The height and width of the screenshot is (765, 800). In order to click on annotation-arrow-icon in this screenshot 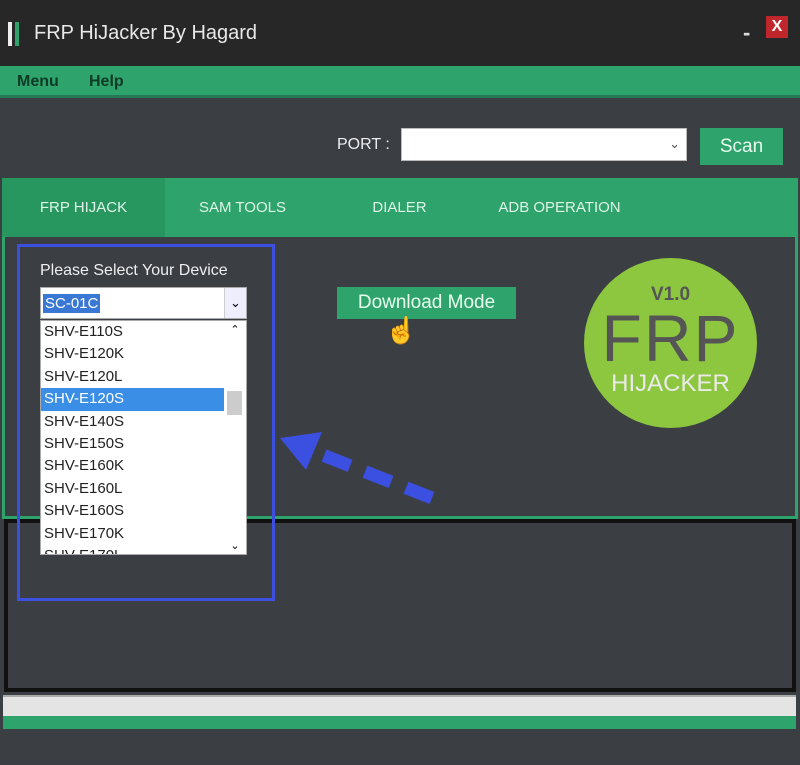, I will do `click(357, 468)`.